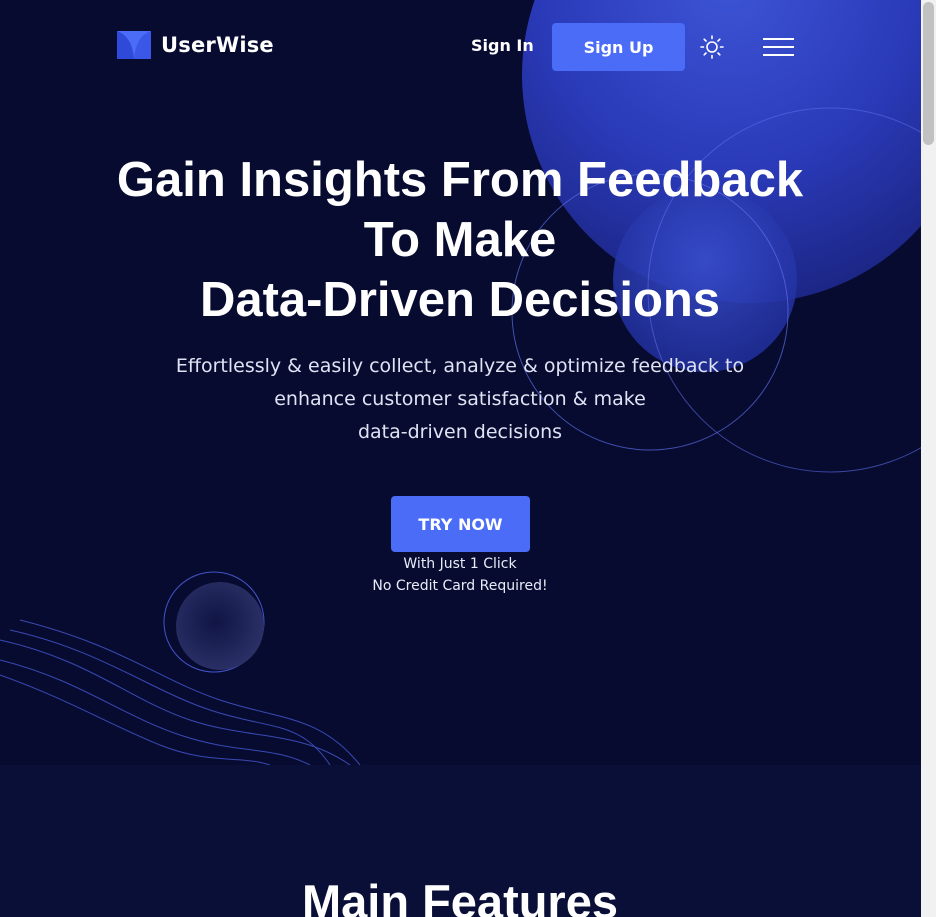  I want to click on scrollbar-thumb, so click(928, 73).